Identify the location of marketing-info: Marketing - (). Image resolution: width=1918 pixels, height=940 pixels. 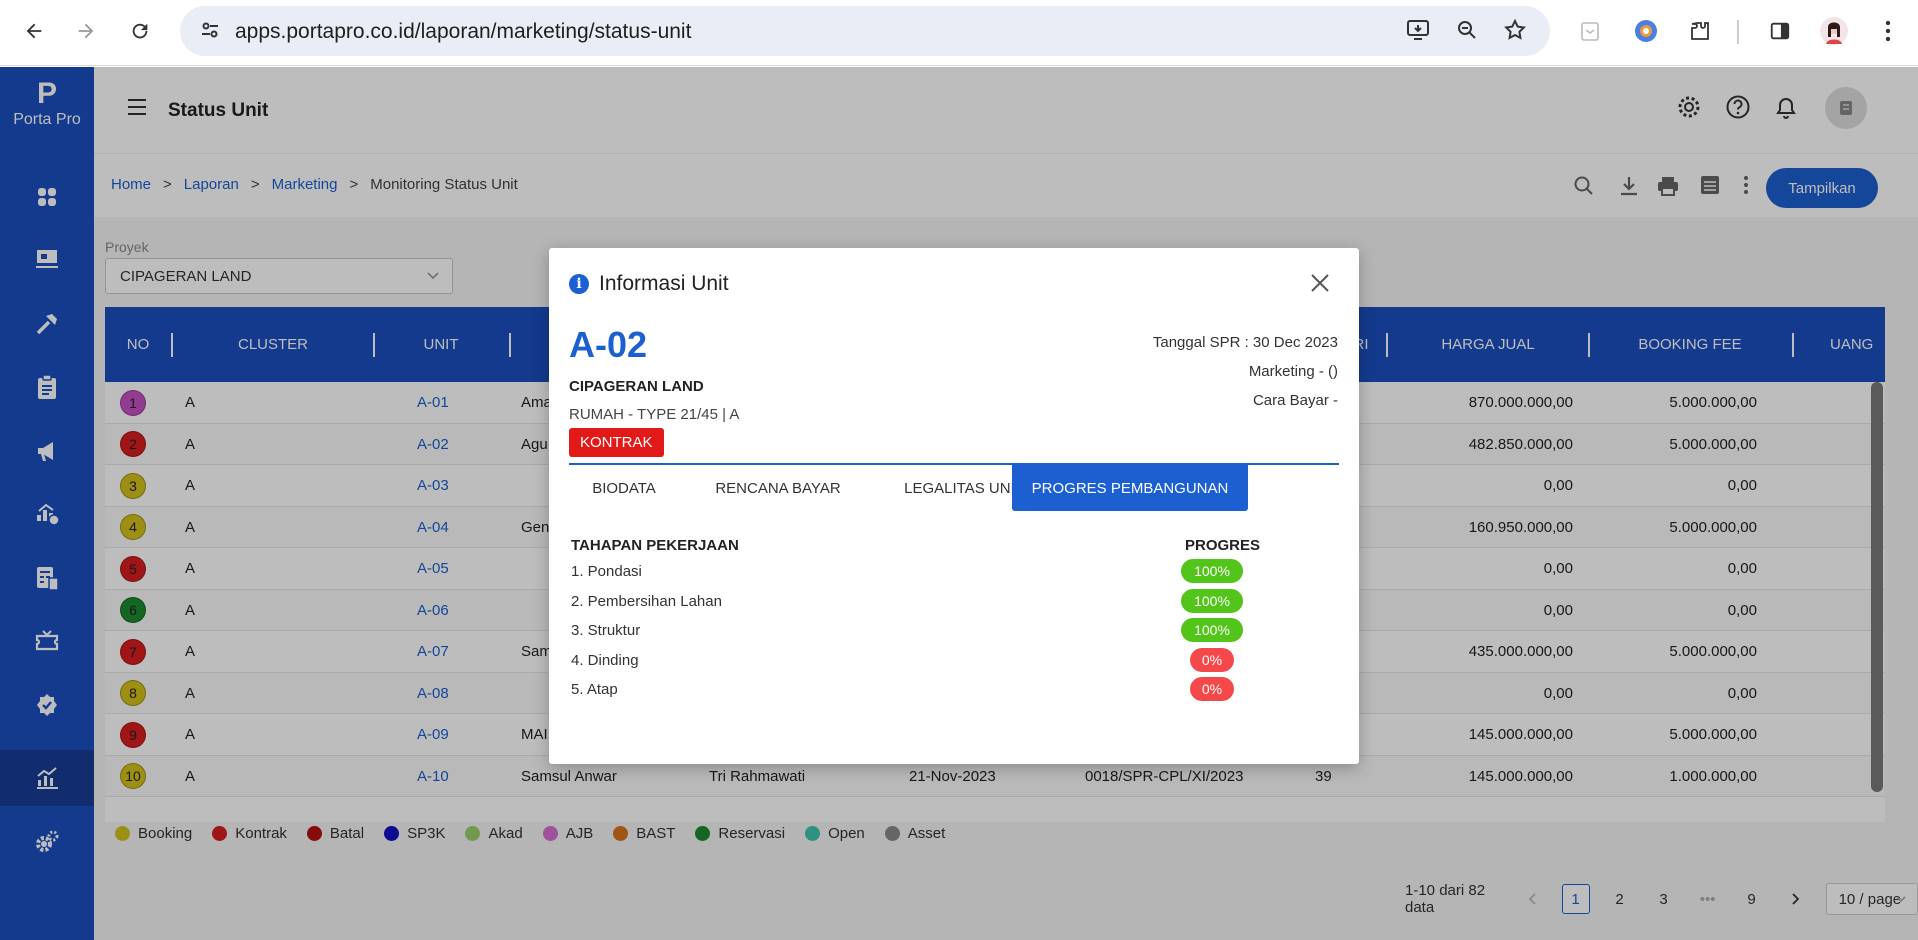
(1293, 371).